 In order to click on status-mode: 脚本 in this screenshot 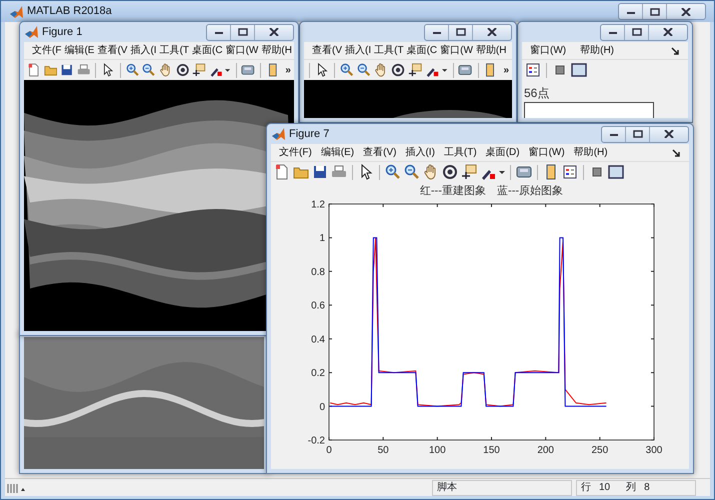, I will do `click(502, 488)`.